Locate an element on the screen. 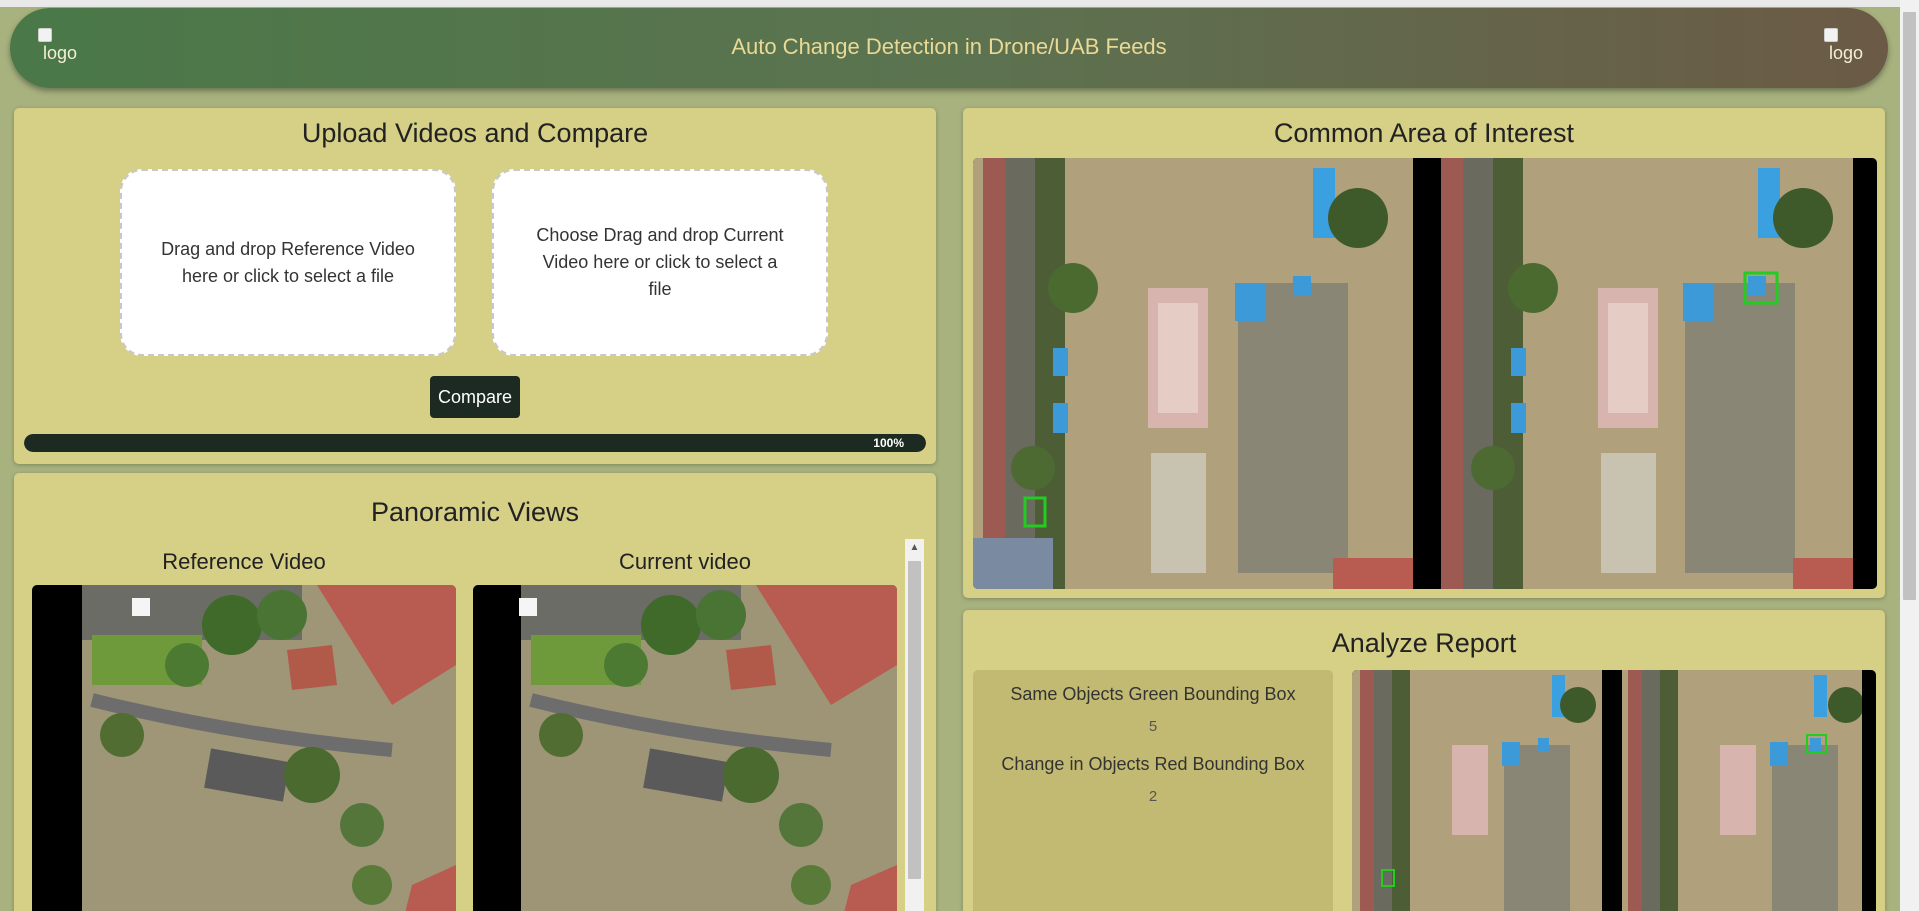  page-scrollbar is located at coordinates (1909, 455).